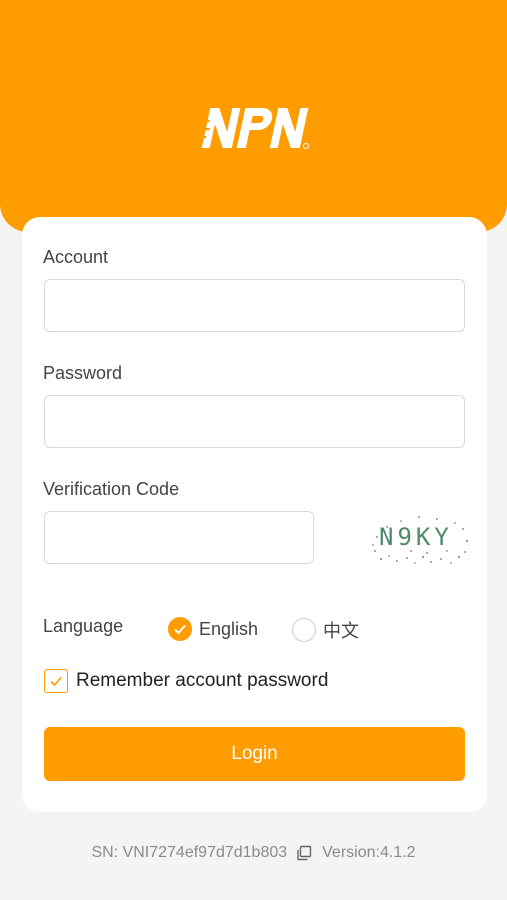 The height and width of the screenshot is (900, 507). What do you see at coordinates (341, 631) in the screenshot?
I see `language-option-chinese-label: 中文` at bounding box center [341, 631].